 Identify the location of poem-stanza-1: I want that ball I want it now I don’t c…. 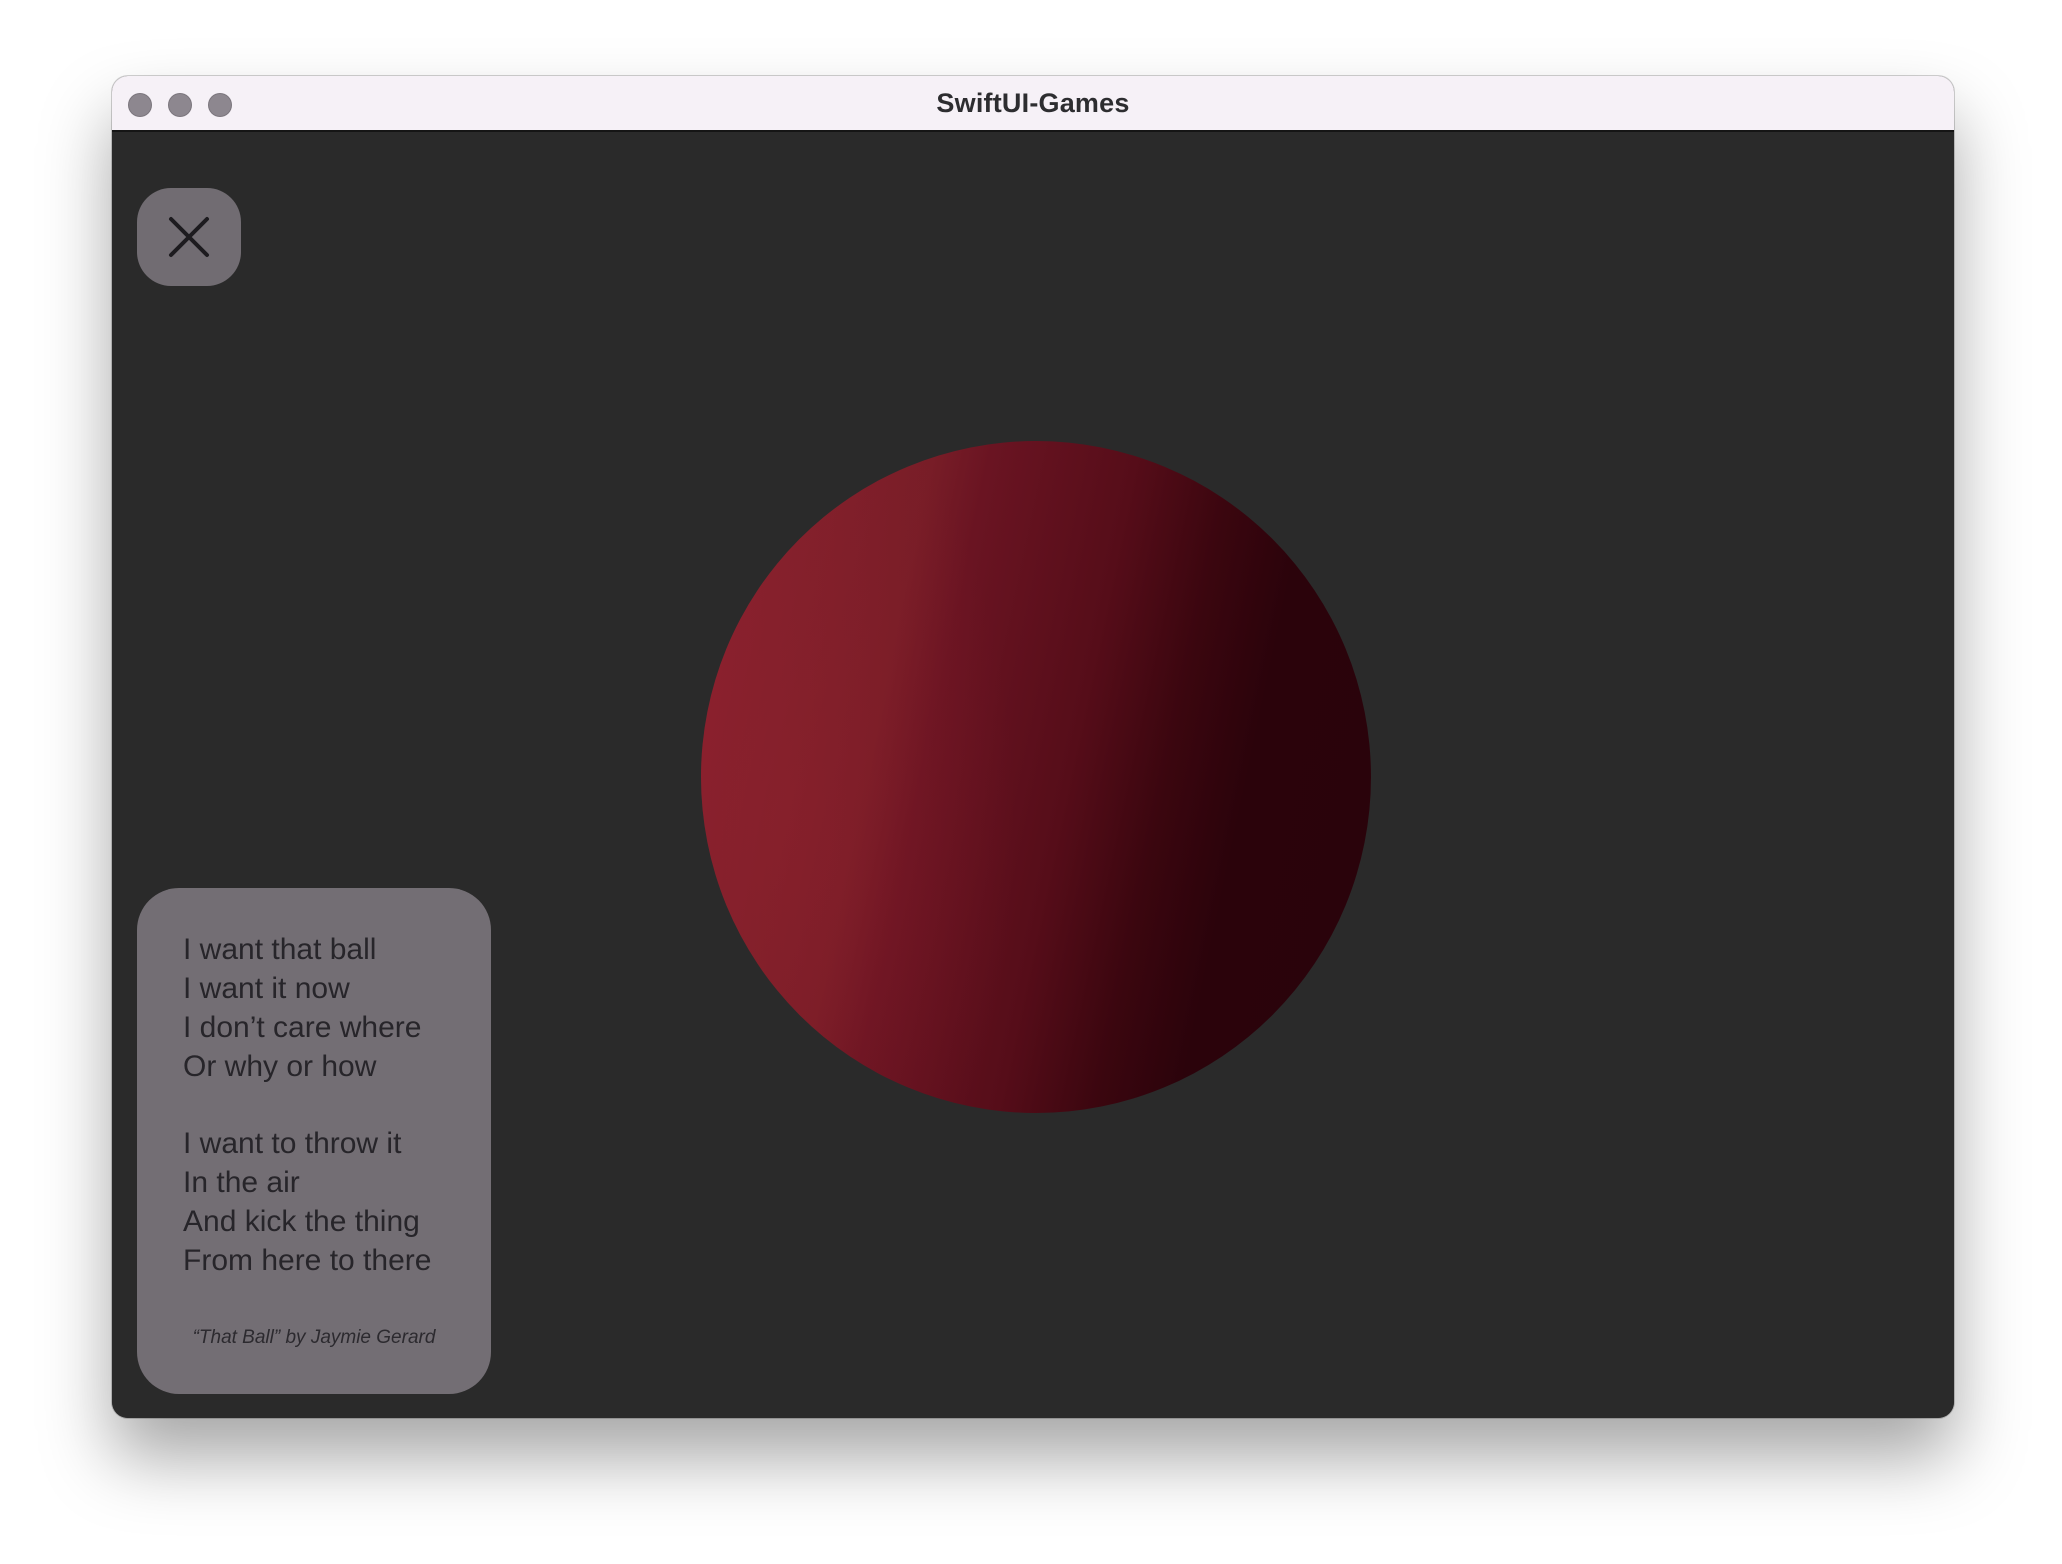
(337, 1008).